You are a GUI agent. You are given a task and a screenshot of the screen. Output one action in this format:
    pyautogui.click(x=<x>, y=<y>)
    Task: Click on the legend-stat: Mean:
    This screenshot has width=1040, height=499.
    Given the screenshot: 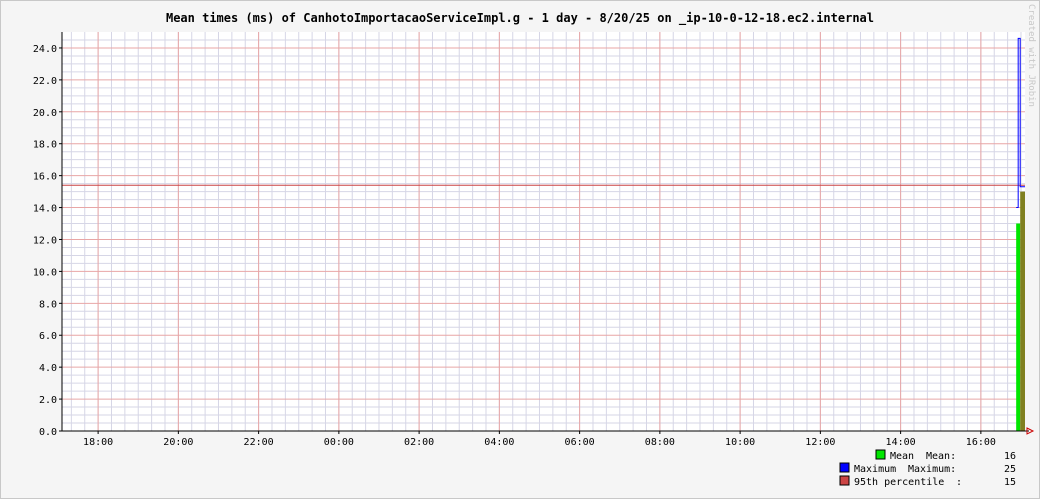 What is the action you would take?
    pyautogui.click(x=941, y=456)
    